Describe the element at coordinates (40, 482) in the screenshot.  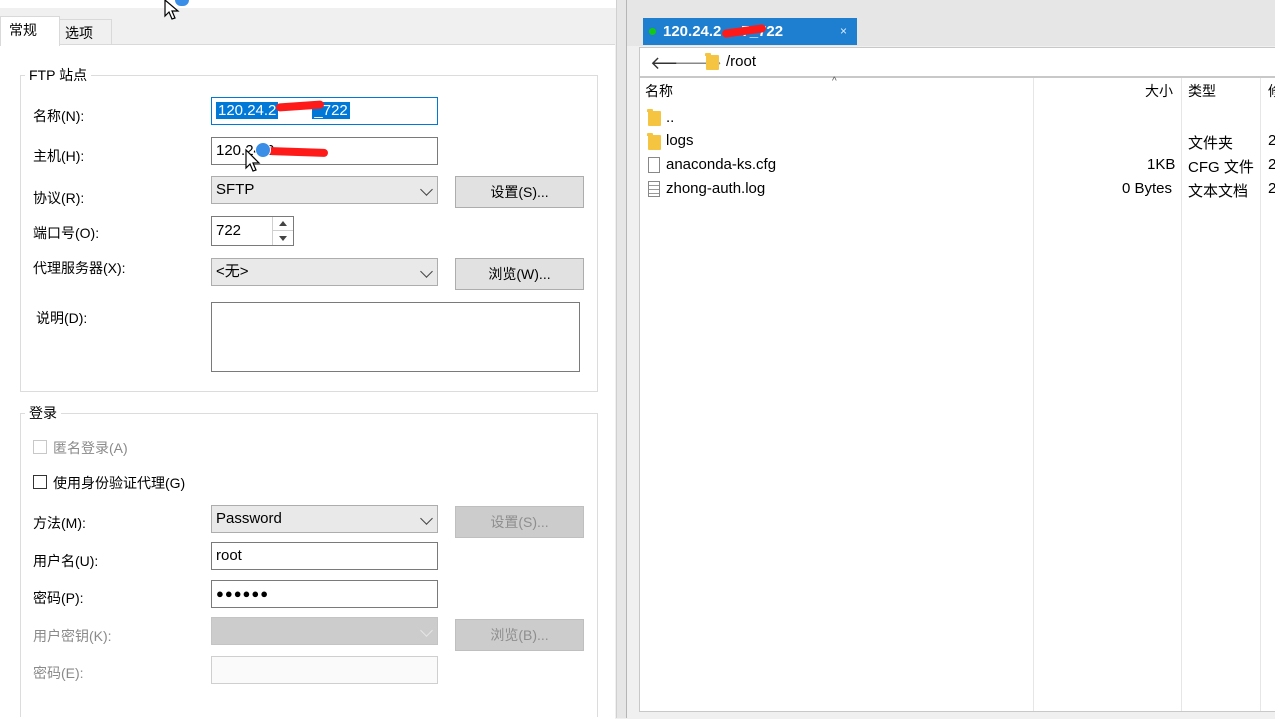
I see `auth-agent-checkbox` at that location.